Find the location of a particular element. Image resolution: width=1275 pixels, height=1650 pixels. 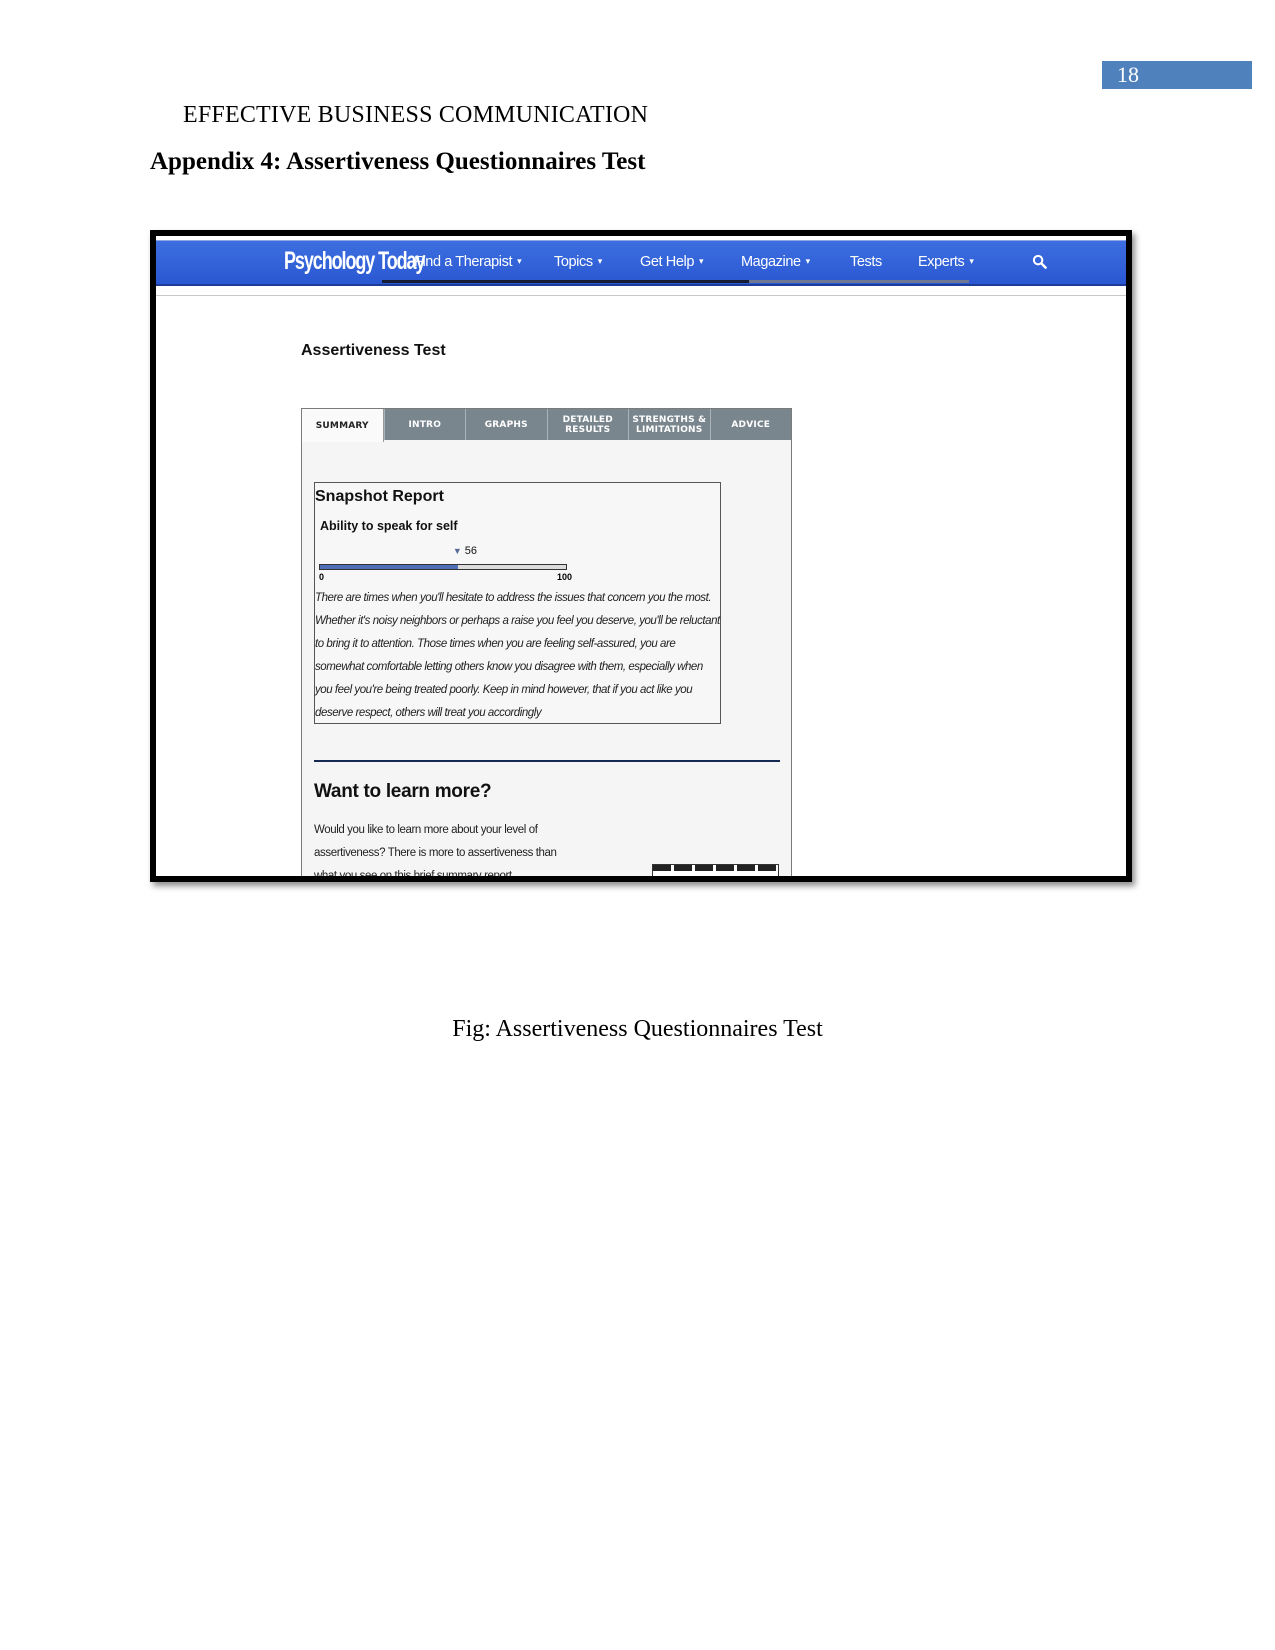

nav-item-magazine: Magazine ▾ is located at coordinates (775, 262).